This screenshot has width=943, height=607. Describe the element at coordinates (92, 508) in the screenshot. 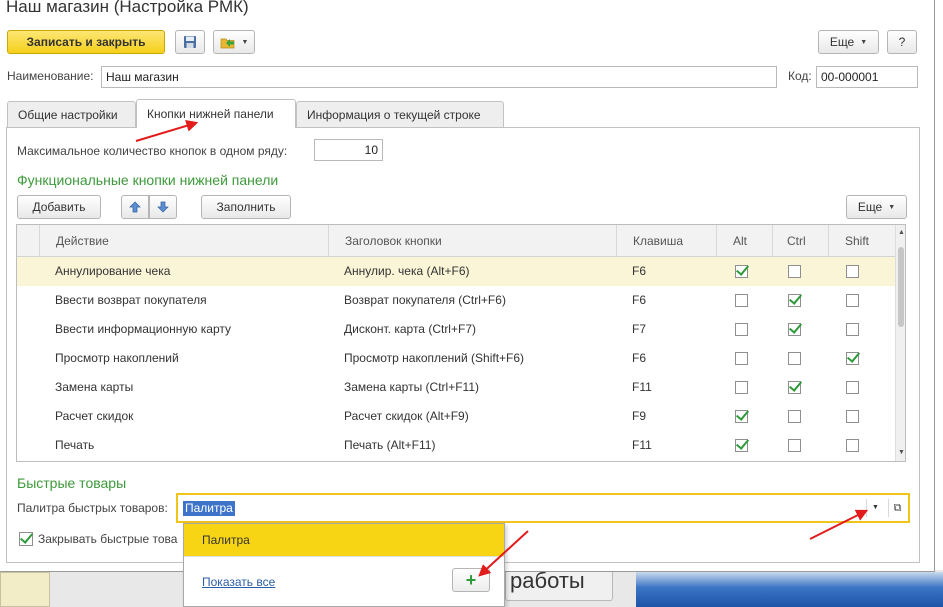

I see `palette-label: Палитра быстрых товаров:` at that location.